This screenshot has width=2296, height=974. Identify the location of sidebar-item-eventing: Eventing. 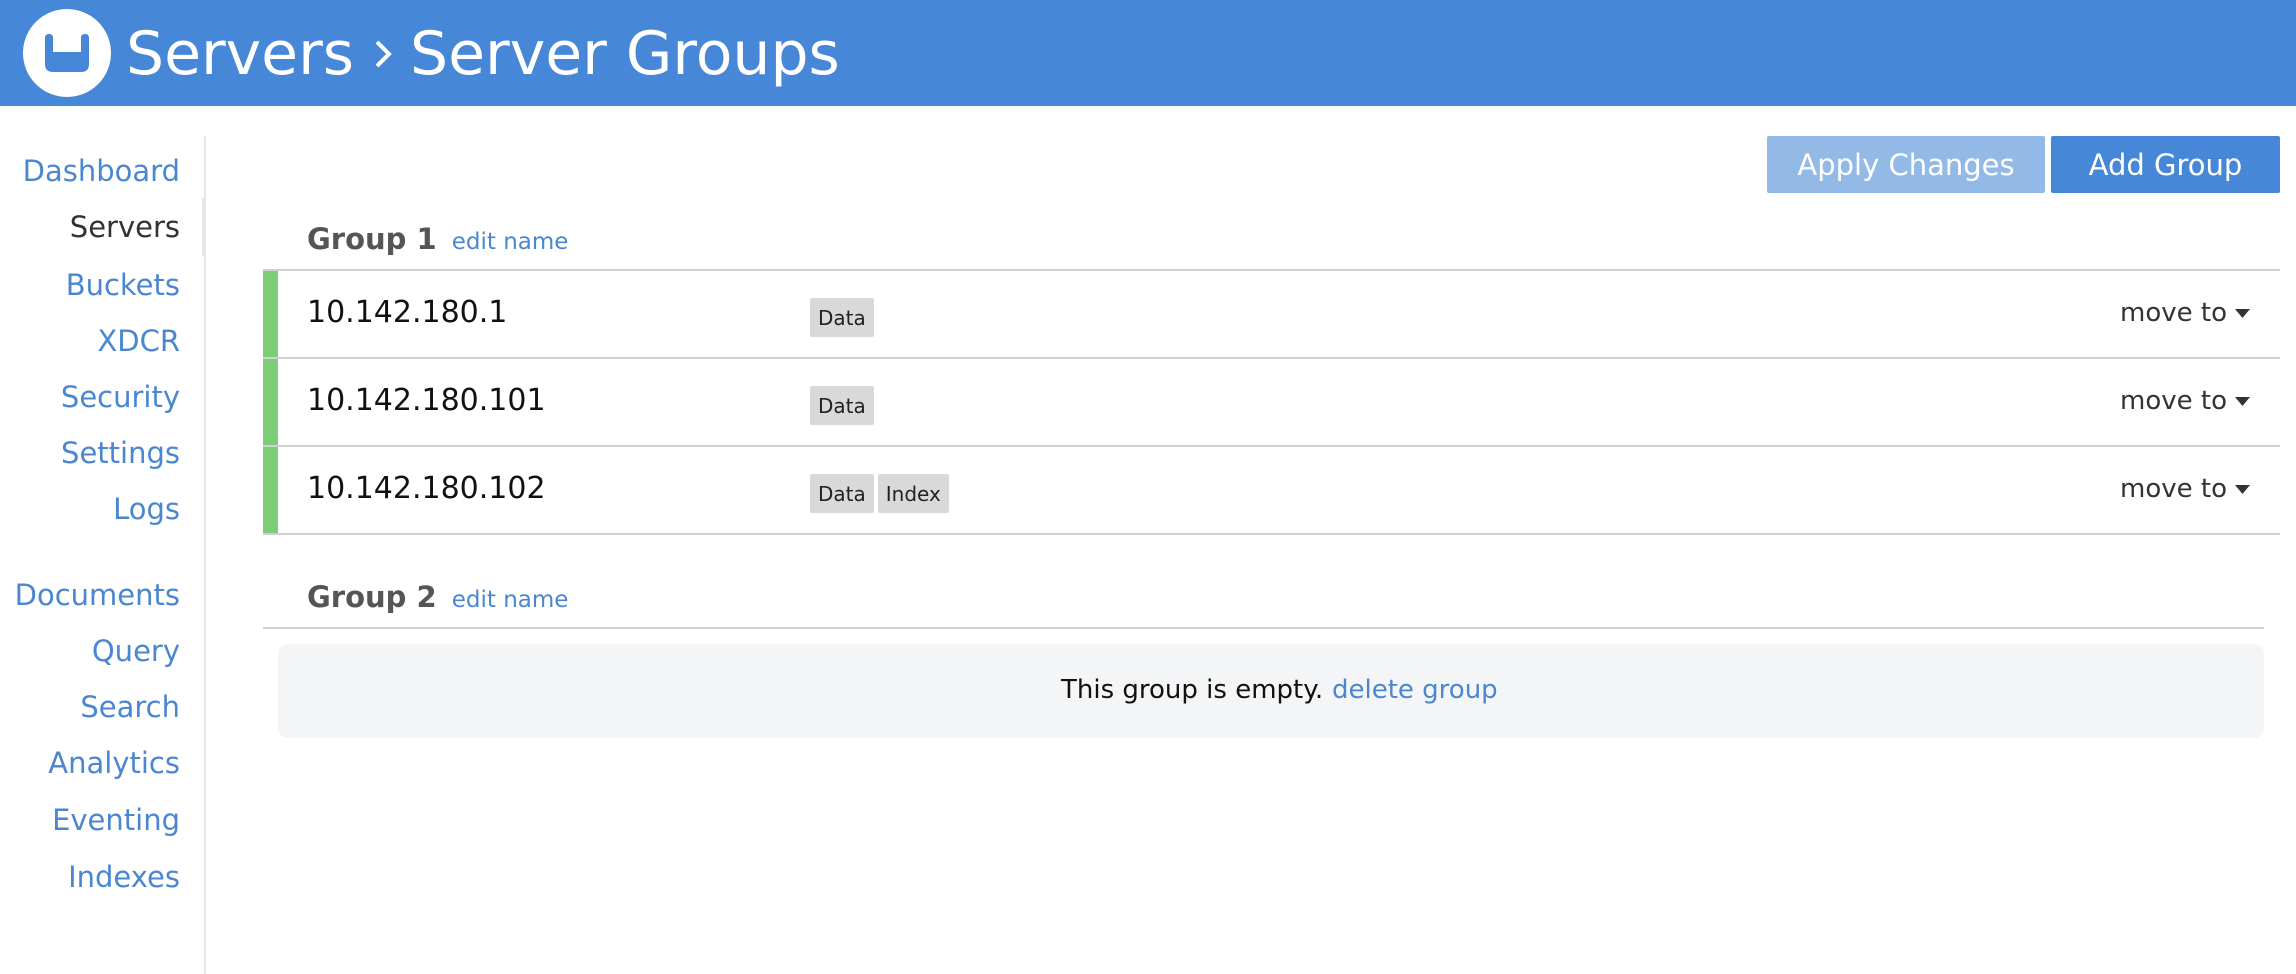
(116, 820).